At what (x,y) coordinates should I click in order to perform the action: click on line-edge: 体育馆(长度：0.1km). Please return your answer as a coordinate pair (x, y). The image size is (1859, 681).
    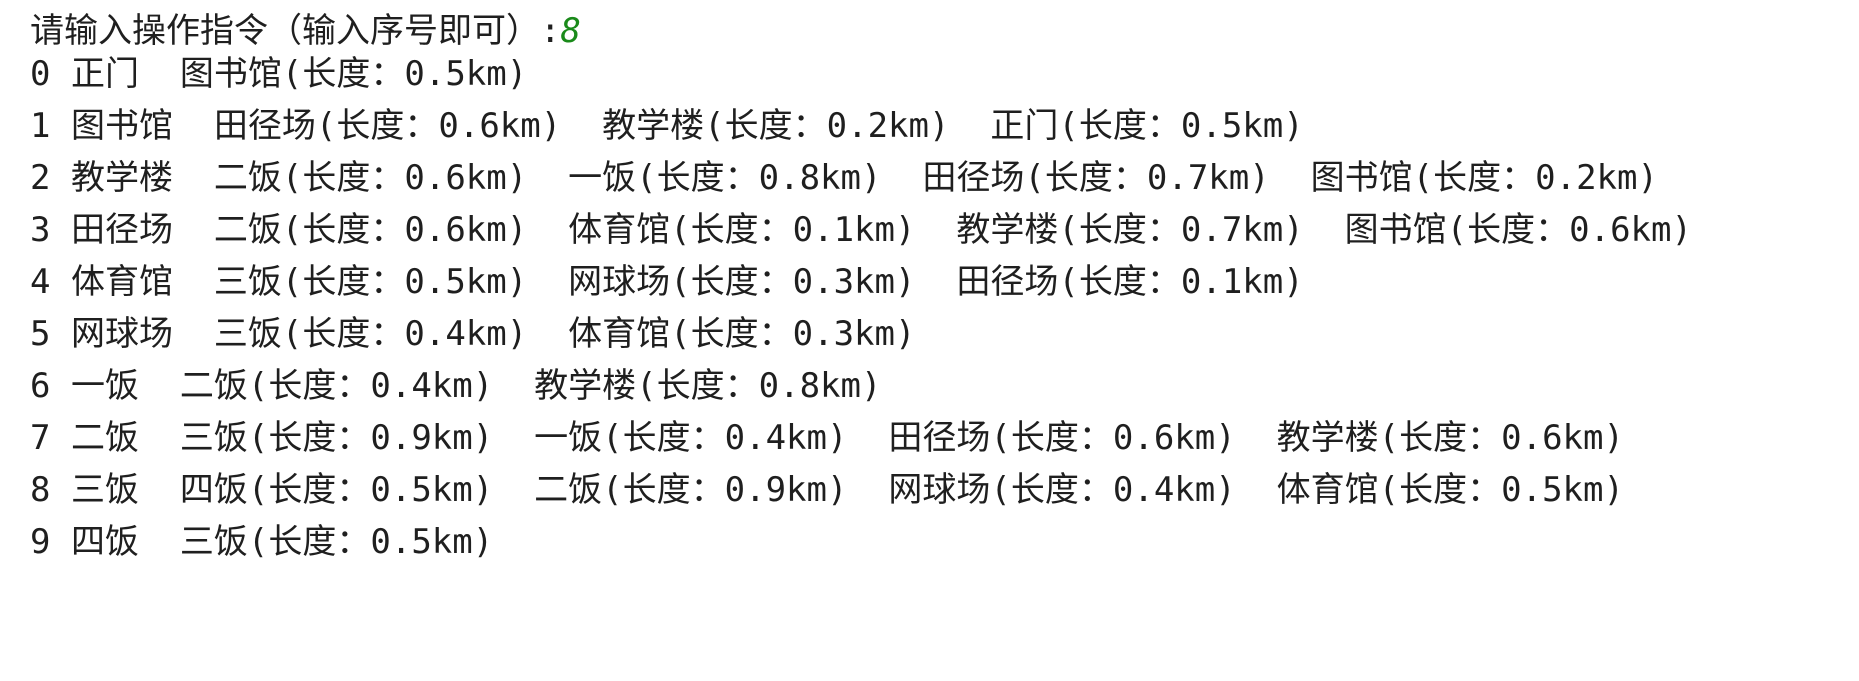
    Looking at the image, I should click on (742, 230).